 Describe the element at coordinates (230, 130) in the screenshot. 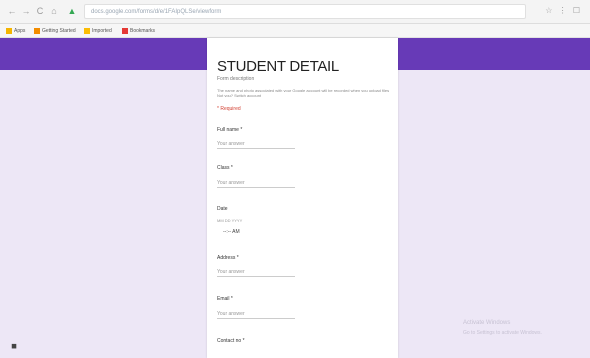

I see `field-label-full-name: Full name *` at that location.